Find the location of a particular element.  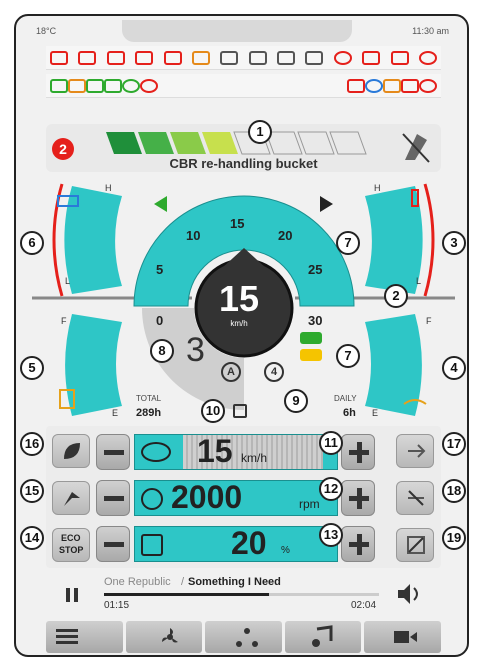

fan-value: 20 is located at coordinates (249, 543).